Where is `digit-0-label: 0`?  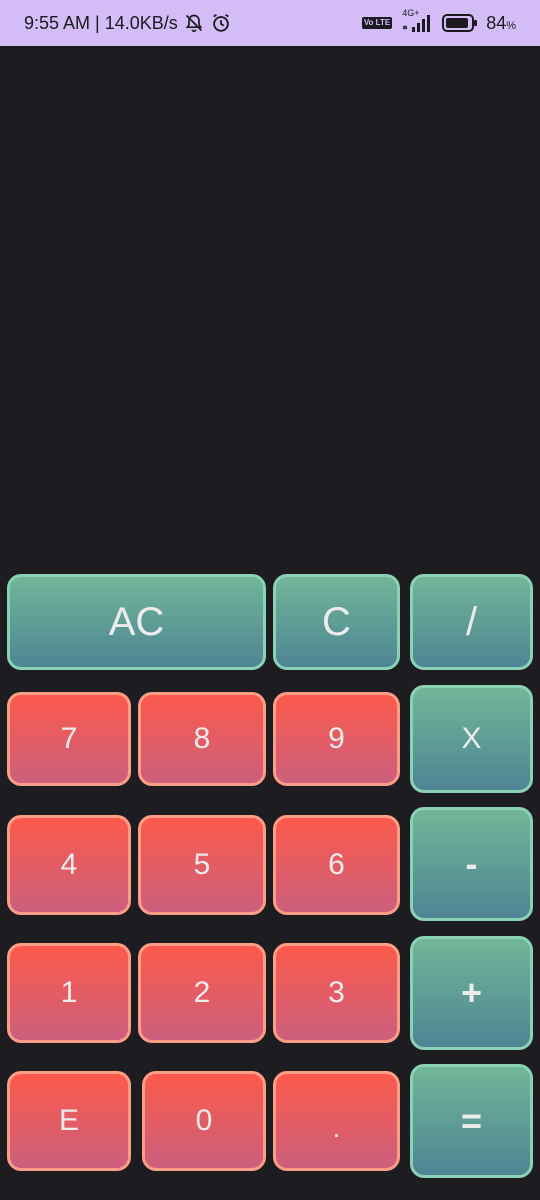
digit-0-label: 0 is located at coordinates (204, 1120).